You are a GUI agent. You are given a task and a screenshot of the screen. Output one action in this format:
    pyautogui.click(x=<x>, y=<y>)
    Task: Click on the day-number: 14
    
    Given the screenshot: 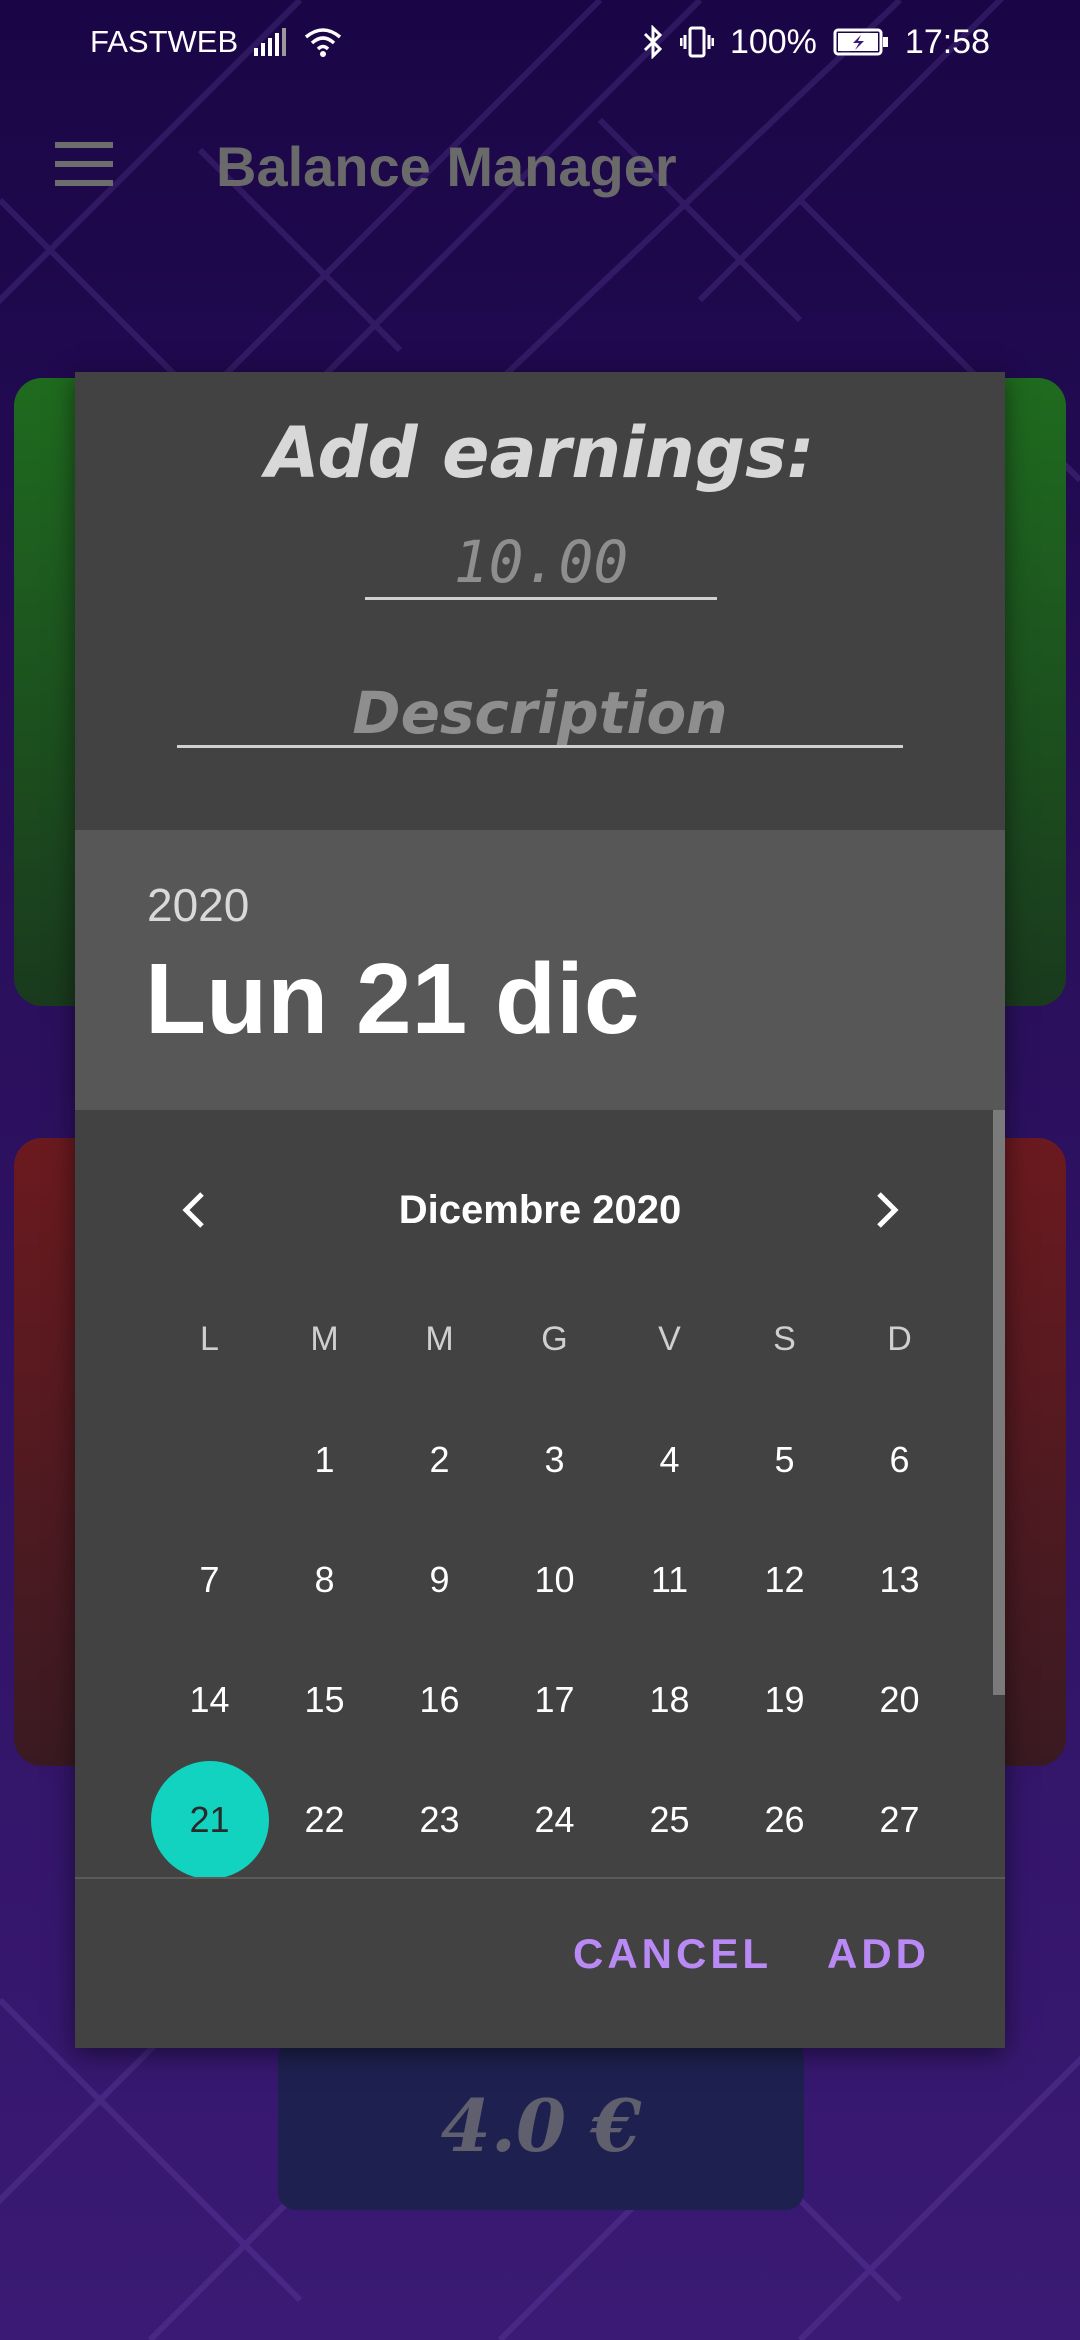 What is the action you would take?
    pyautogui.click(x=209, y=1699)
    